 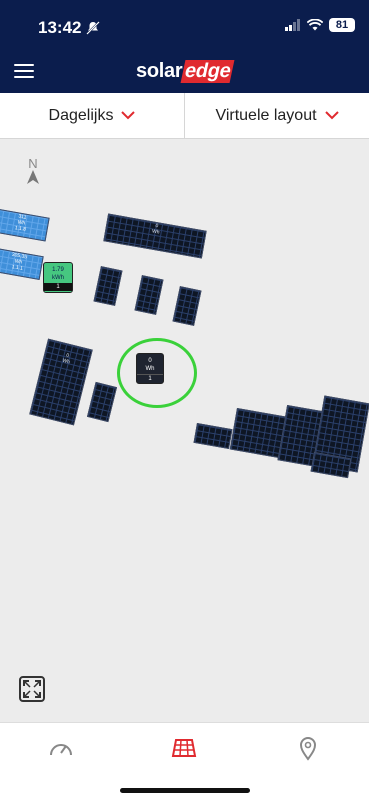 I want to click on layout-tab, so click(x=184, y=750).